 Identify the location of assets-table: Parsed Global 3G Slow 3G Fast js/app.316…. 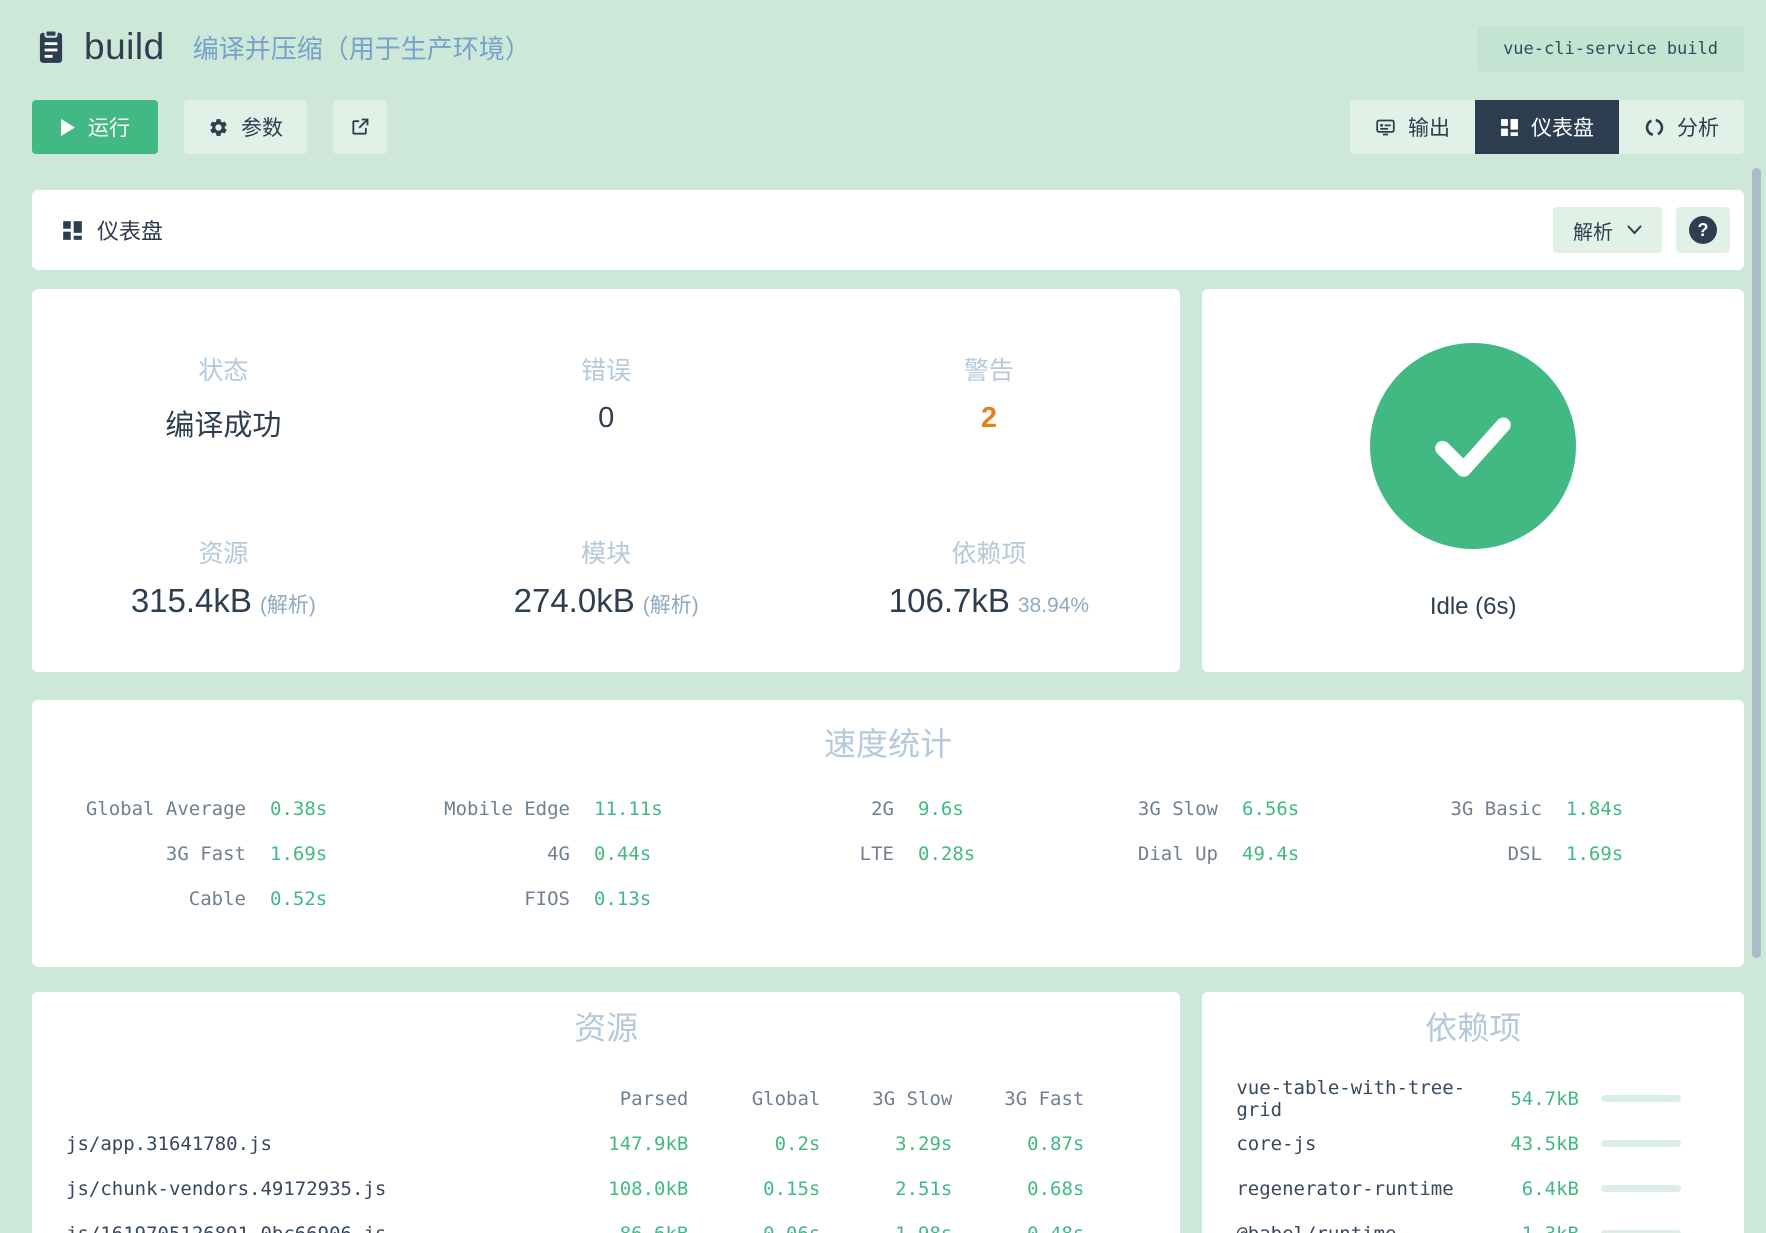
(606, 1154).